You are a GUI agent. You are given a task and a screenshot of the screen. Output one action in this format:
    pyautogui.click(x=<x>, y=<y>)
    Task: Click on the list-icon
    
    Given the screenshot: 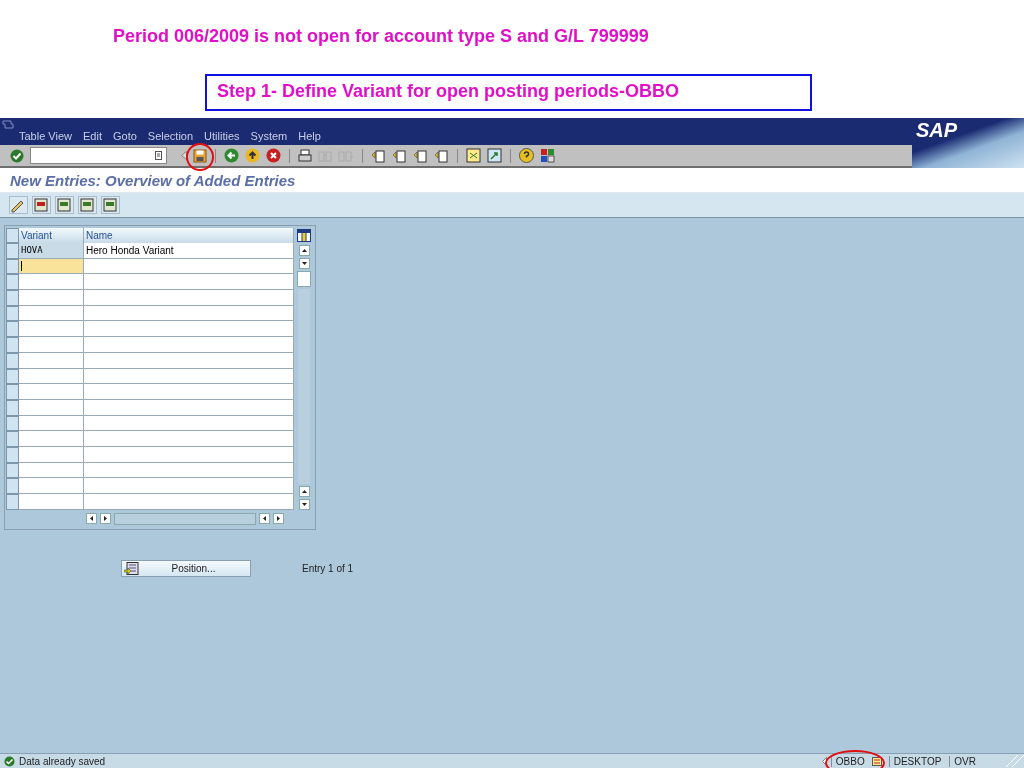 What is the action you would take?
    pyautogui.click(x=158, y=155)
    